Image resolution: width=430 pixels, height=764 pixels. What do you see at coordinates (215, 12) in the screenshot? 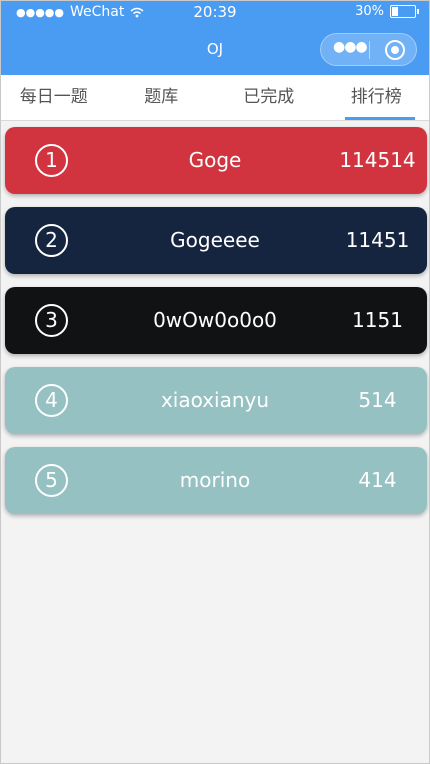
I see `status-bar: ●●●●● WeChat 20:39 30%` at bounding box center [215, 12].